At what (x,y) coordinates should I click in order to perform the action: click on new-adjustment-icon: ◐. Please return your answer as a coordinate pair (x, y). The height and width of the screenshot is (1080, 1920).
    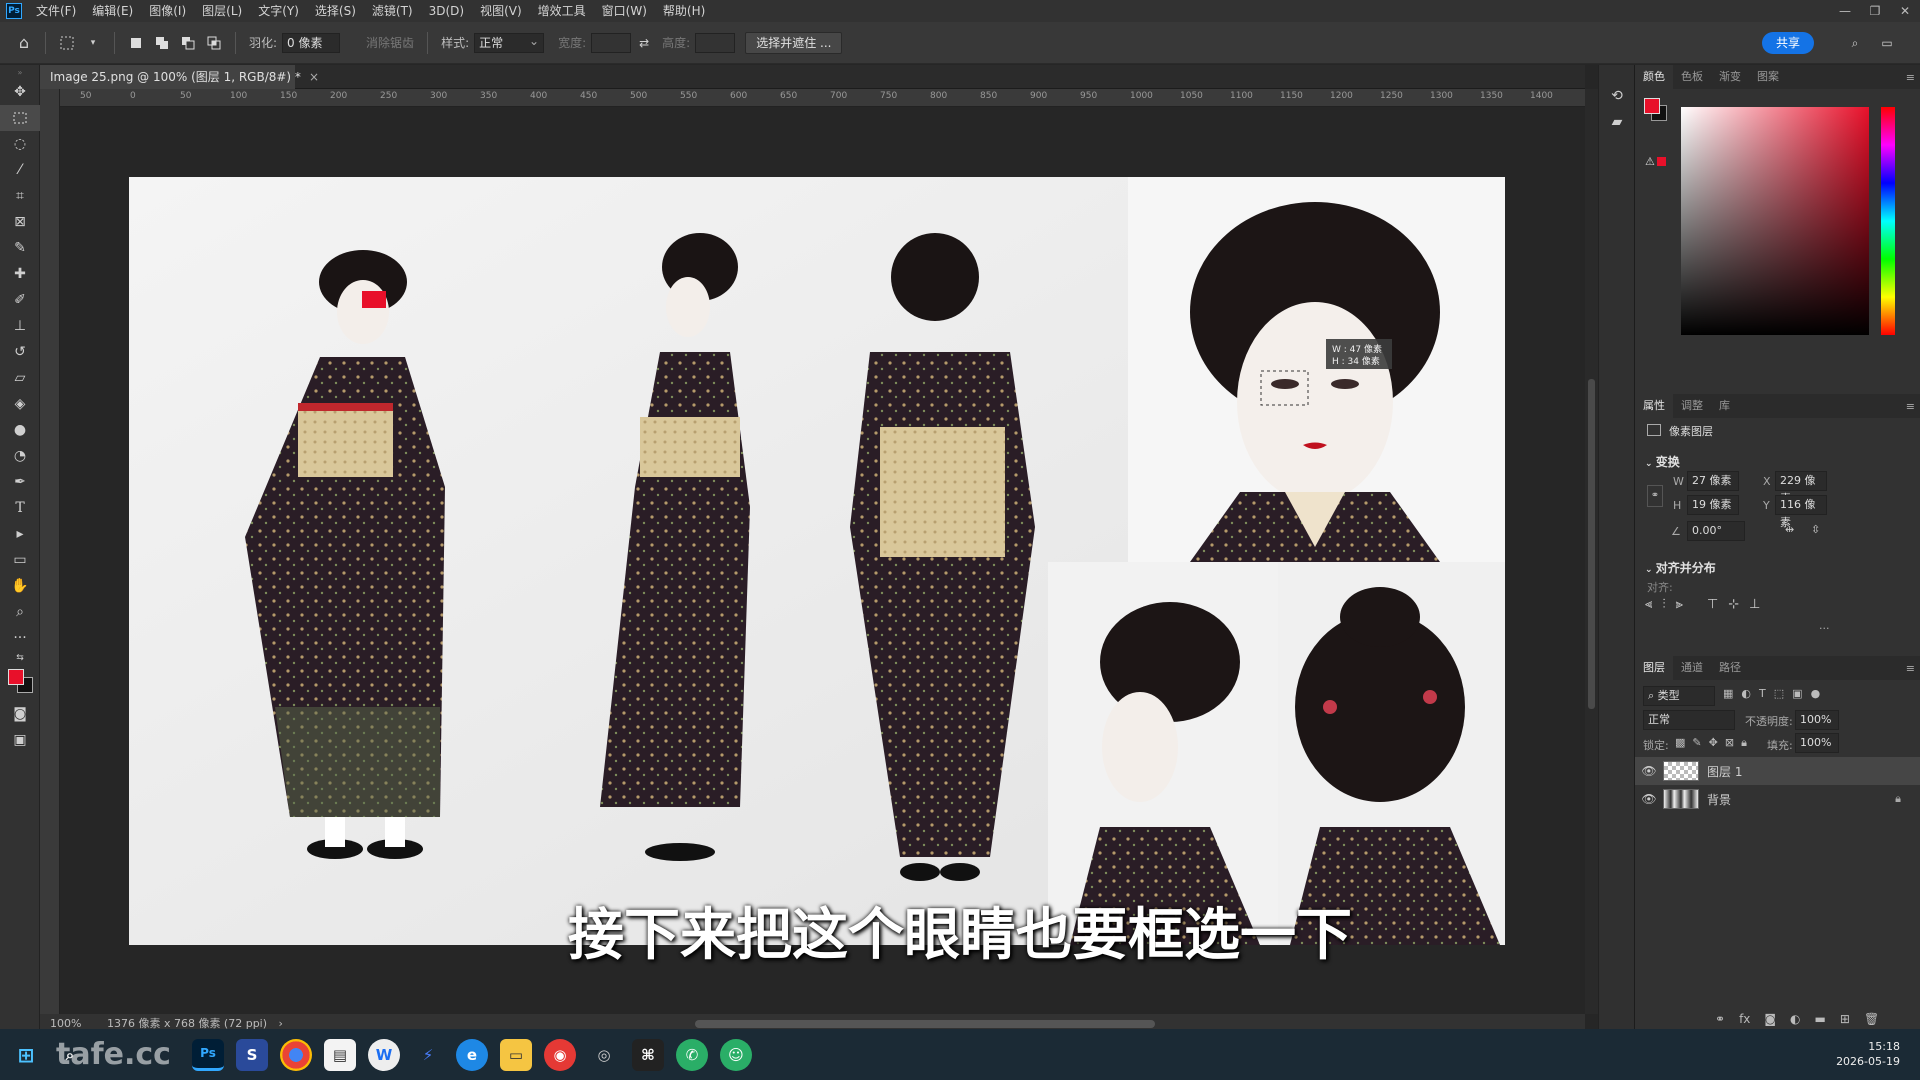
    Looking at the image, I should click on (1795, 1019).